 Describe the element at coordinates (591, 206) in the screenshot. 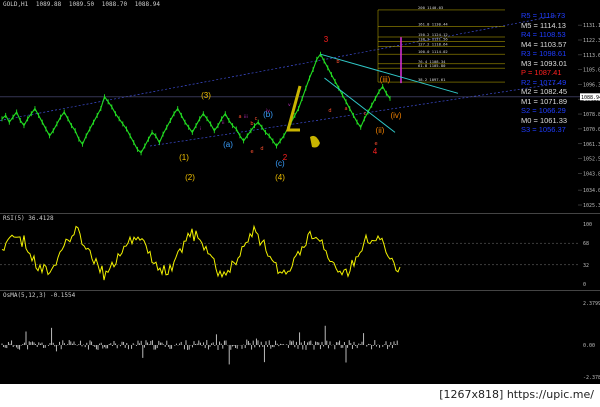

I see `price-tick-label: 1025.30` at that location.